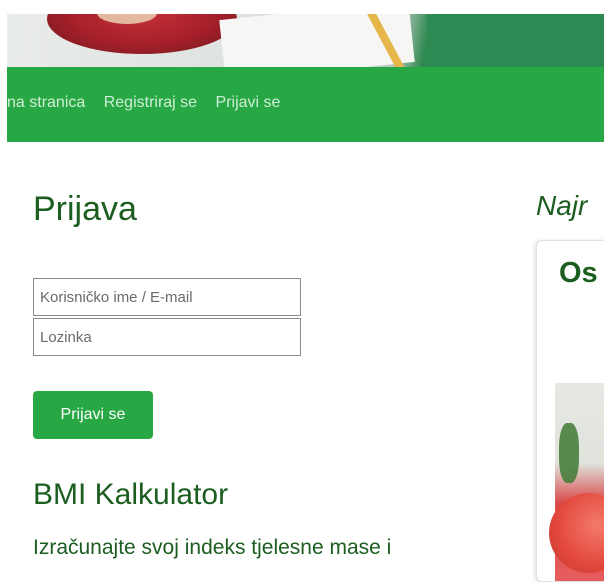 The width and height of the screenshot is (604, 582). What do you see at coordinates (46, 102) in the screenshot?
I see `nav-link-home: na stranica` at bounding box center [46, 102].